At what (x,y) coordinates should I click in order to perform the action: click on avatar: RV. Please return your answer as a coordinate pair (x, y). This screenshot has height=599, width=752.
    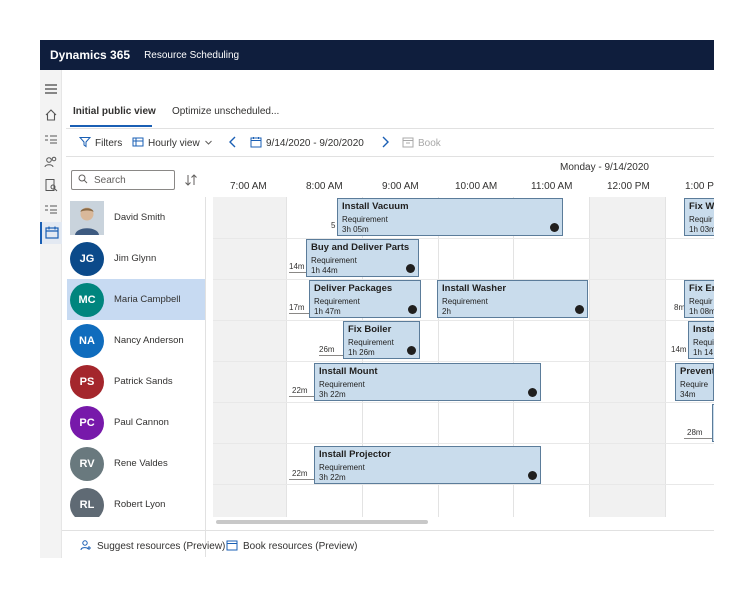
    Looking at the image, I should click on (87, 463).